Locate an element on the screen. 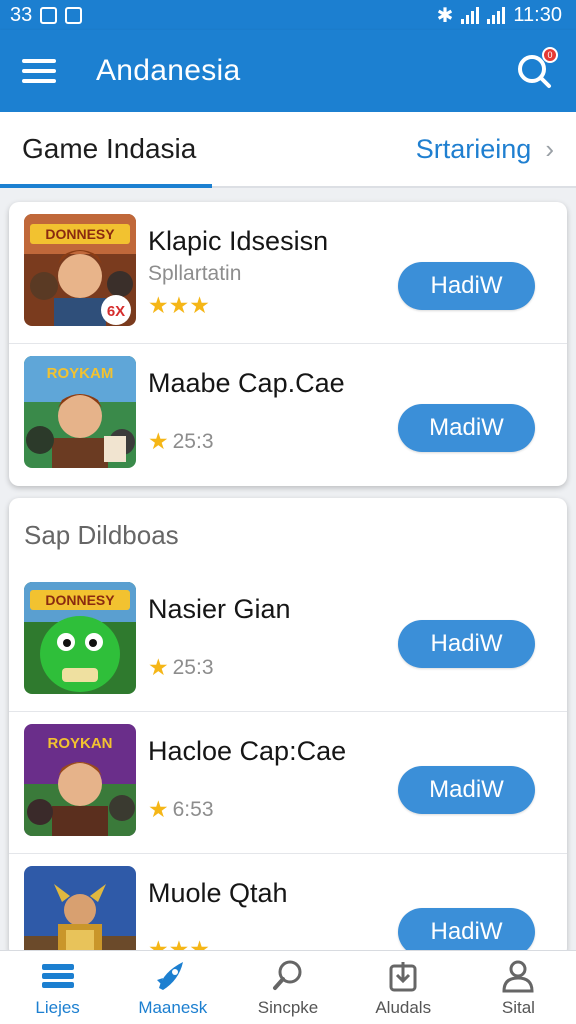 This screenshot has width=576, height=1024. bluetooth-icon: ✱ is located at coordinates (445, 15).